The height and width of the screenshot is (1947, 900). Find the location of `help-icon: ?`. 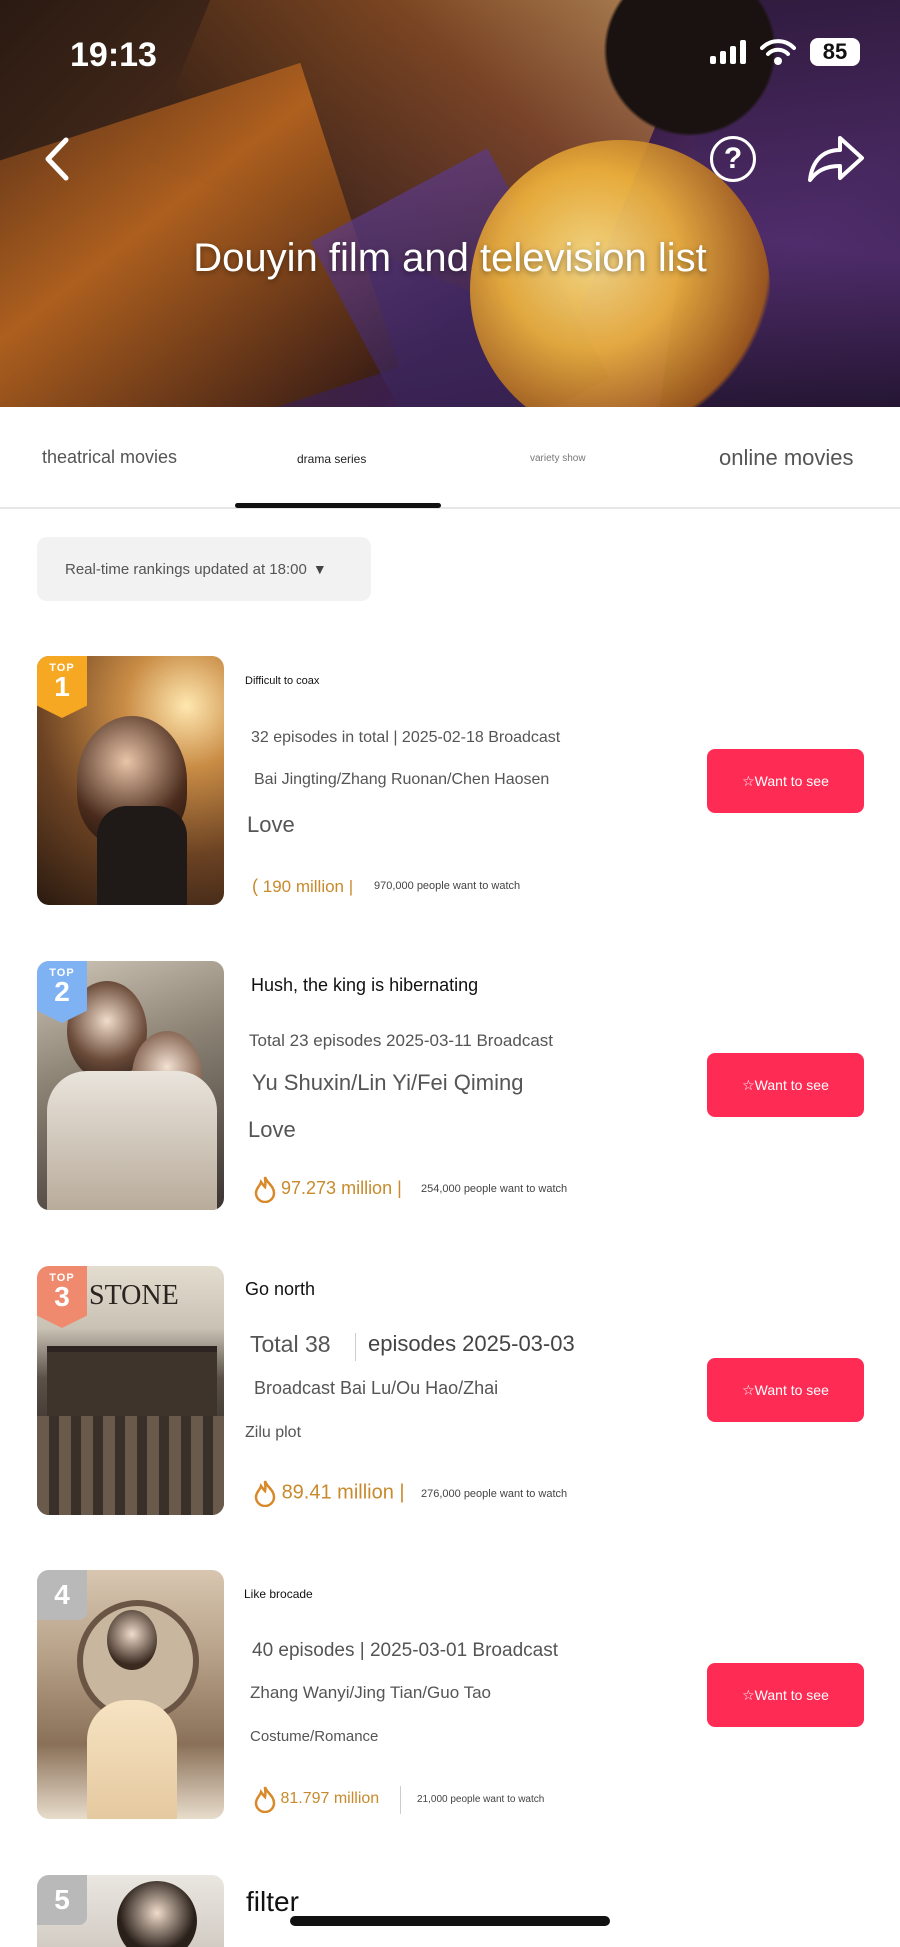

help-icon: ? is located at coordinates (733, 159).